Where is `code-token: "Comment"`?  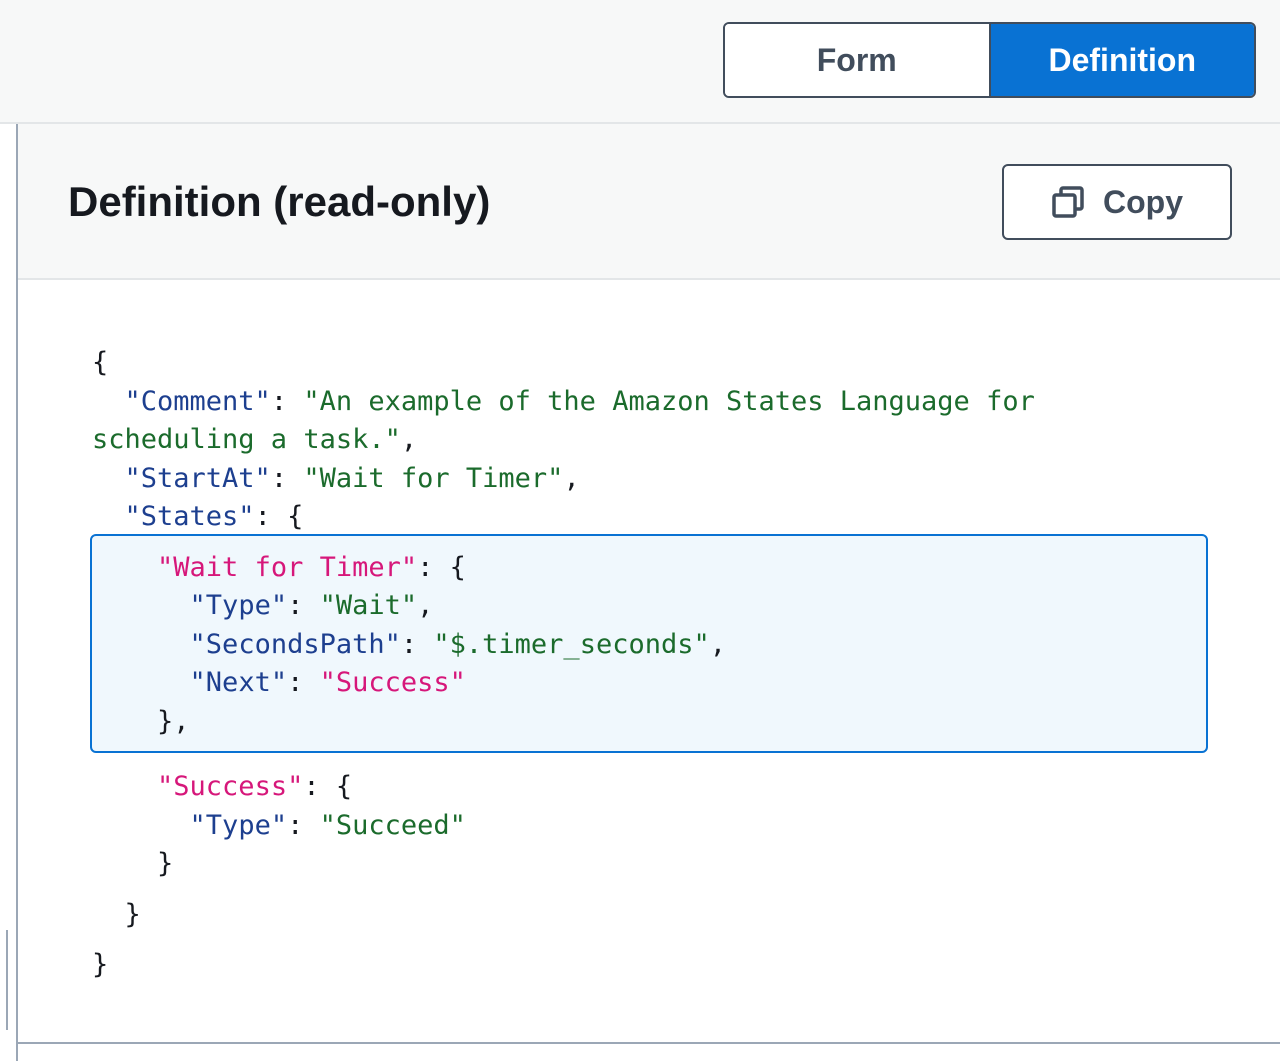 code-token: "Comment" is located at coordinates (197, 401).